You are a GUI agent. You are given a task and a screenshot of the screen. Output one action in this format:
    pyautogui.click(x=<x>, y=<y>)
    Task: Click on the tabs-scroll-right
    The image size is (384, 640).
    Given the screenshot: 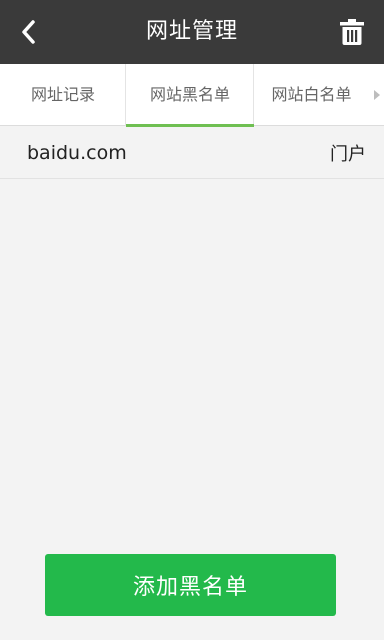 What is the action you would take?
    pyautogui.click(x=376, y=95)
    